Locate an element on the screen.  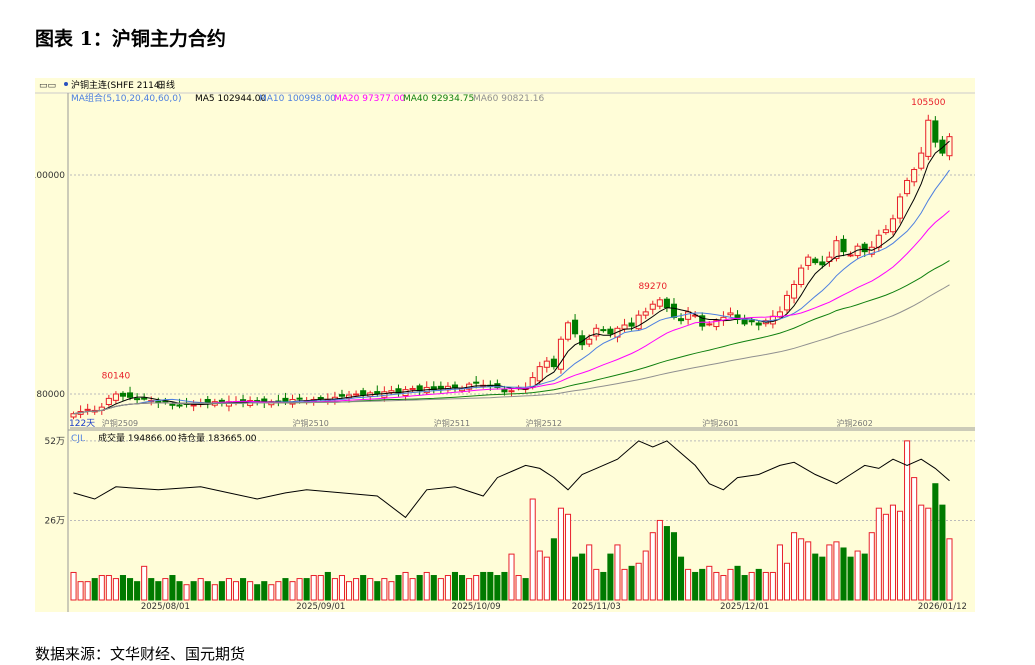
y-tick-label: 100000 is located at coordinates (50, 176).